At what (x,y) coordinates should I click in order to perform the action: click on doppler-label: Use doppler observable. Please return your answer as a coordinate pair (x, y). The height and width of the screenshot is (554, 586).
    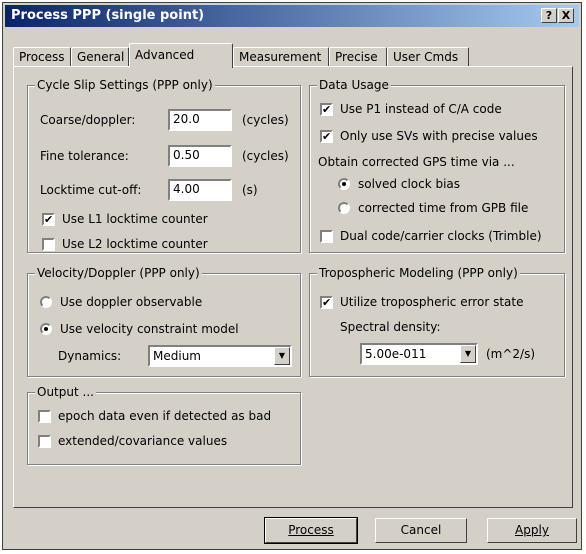
    Looking at the image, I should click on (131, 302).